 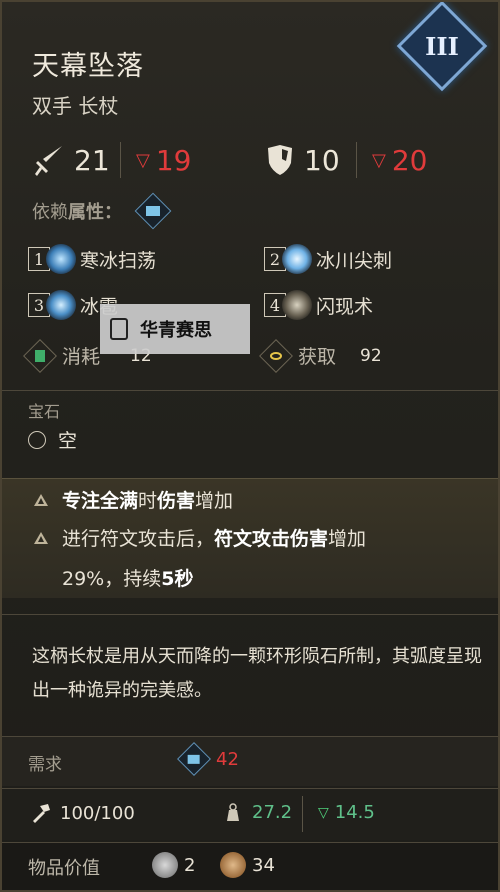 I want to click on skill-name: 闪现术, so click(x=345, y=306).